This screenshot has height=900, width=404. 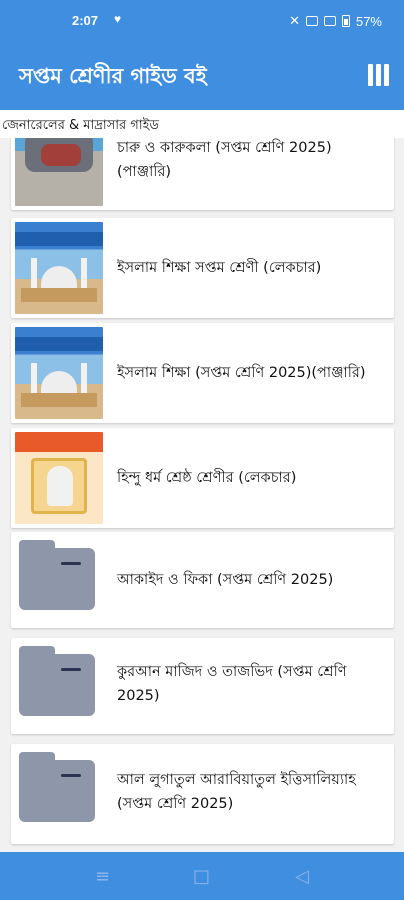 What do you see at coordinates (302, 876) in the screenshot?
I see `back-icon: ◁` at bounding box center [302, 876].